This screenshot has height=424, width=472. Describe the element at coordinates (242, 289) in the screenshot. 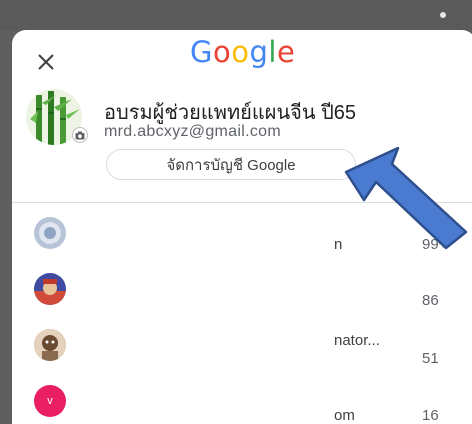

I see `account-list-item: 86` at that location.